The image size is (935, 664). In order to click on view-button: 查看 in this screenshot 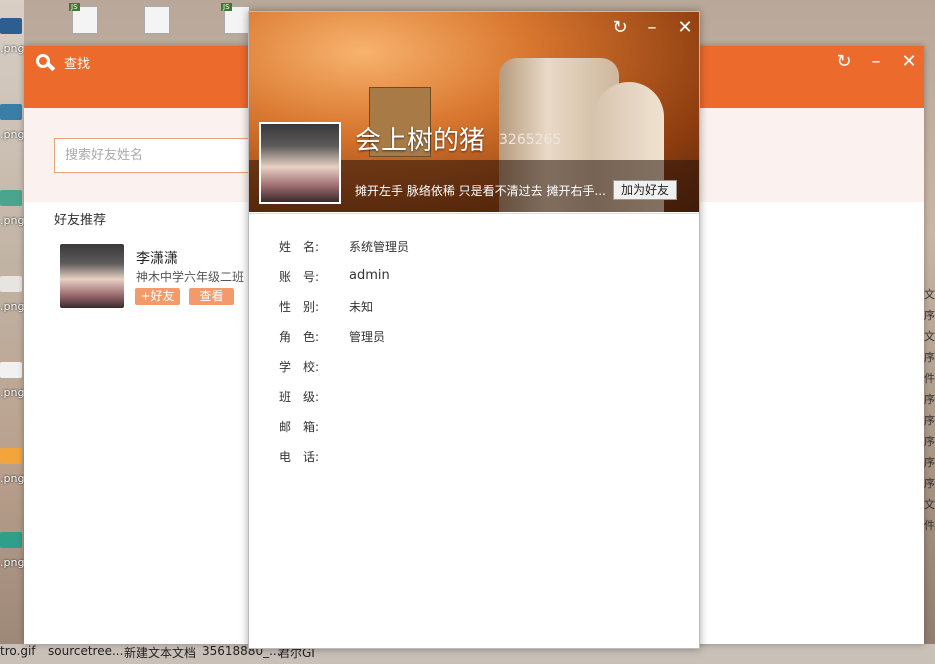, I will do `click(211, 296)`.